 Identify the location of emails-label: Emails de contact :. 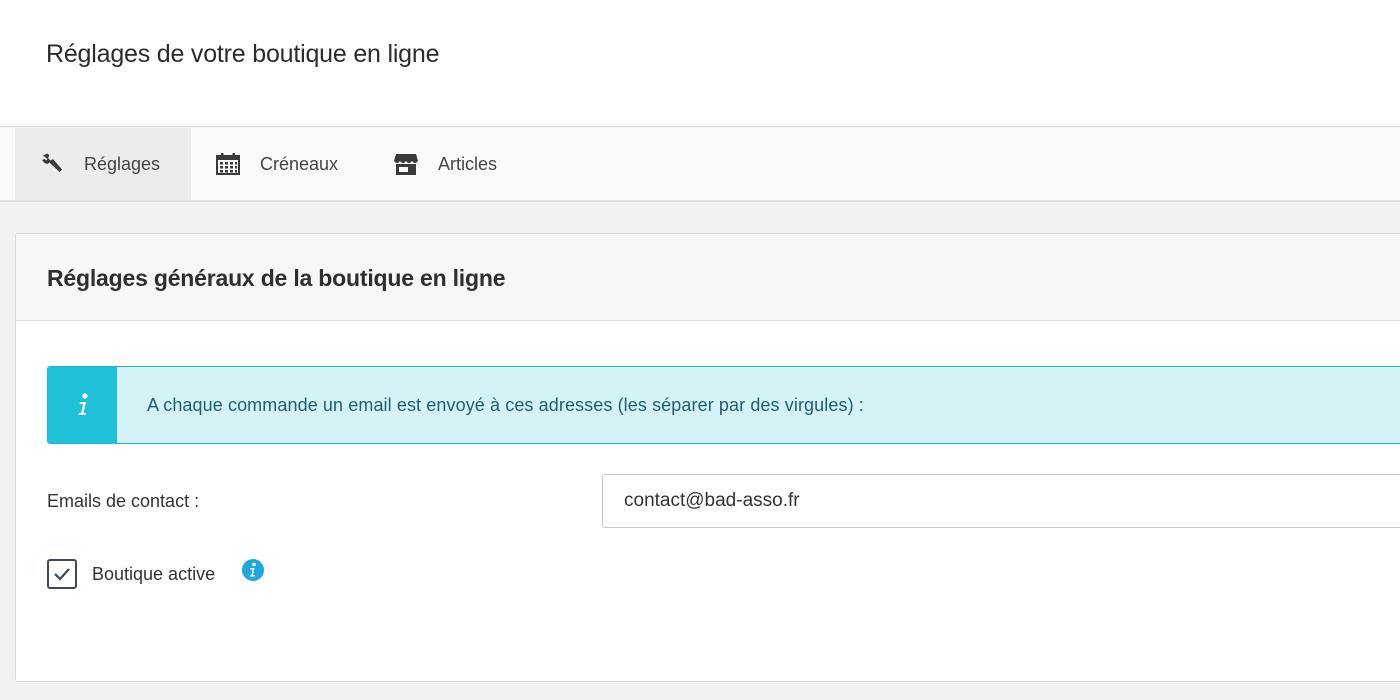
(123, 501).